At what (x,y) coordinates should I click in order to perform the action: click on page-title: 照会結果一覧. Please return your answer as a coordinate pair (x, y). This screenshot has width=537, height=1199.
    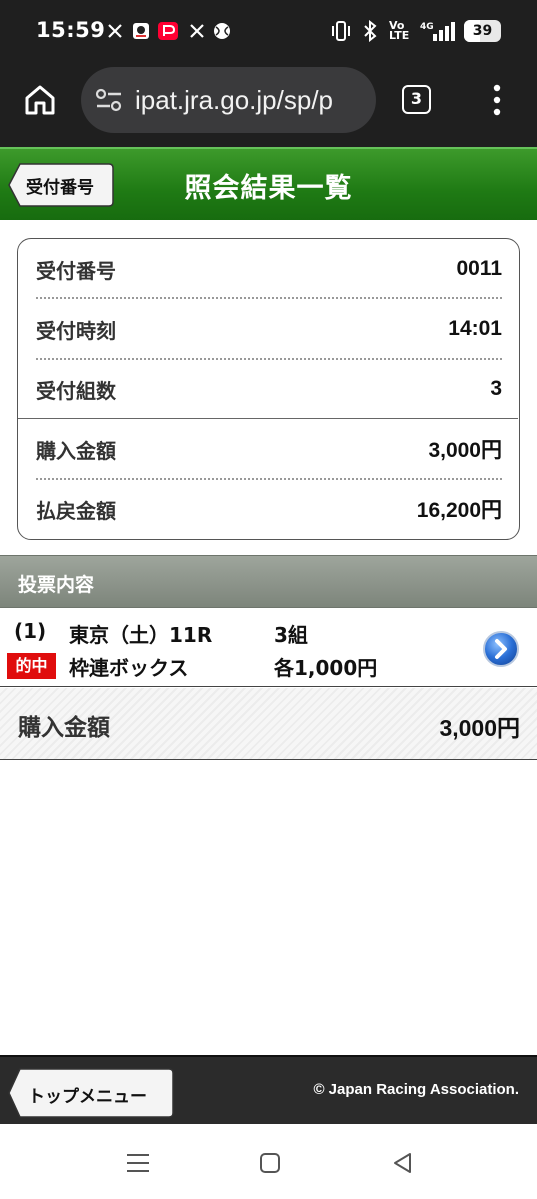
    Looking at the image, I should click on (268, 188).